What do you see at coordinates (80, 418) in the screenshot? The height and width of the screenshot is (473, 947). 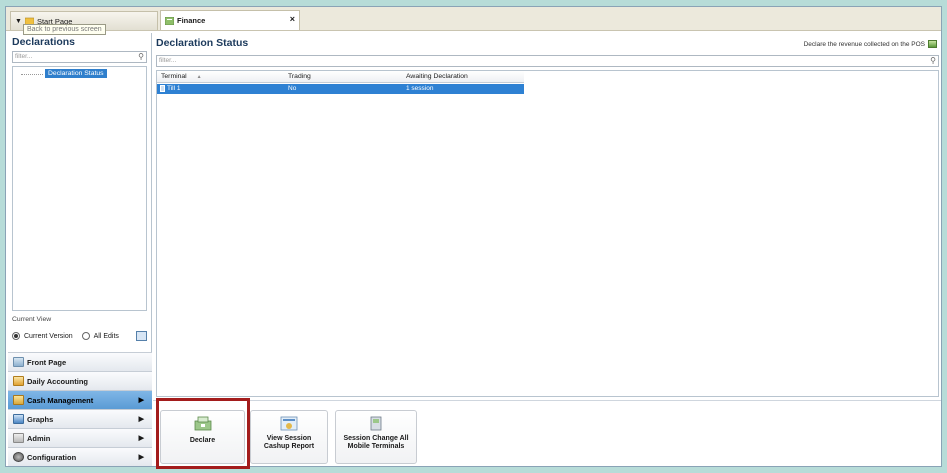 I see `nav-graphs: Graphs ▶` at bounding box center [80, 418].